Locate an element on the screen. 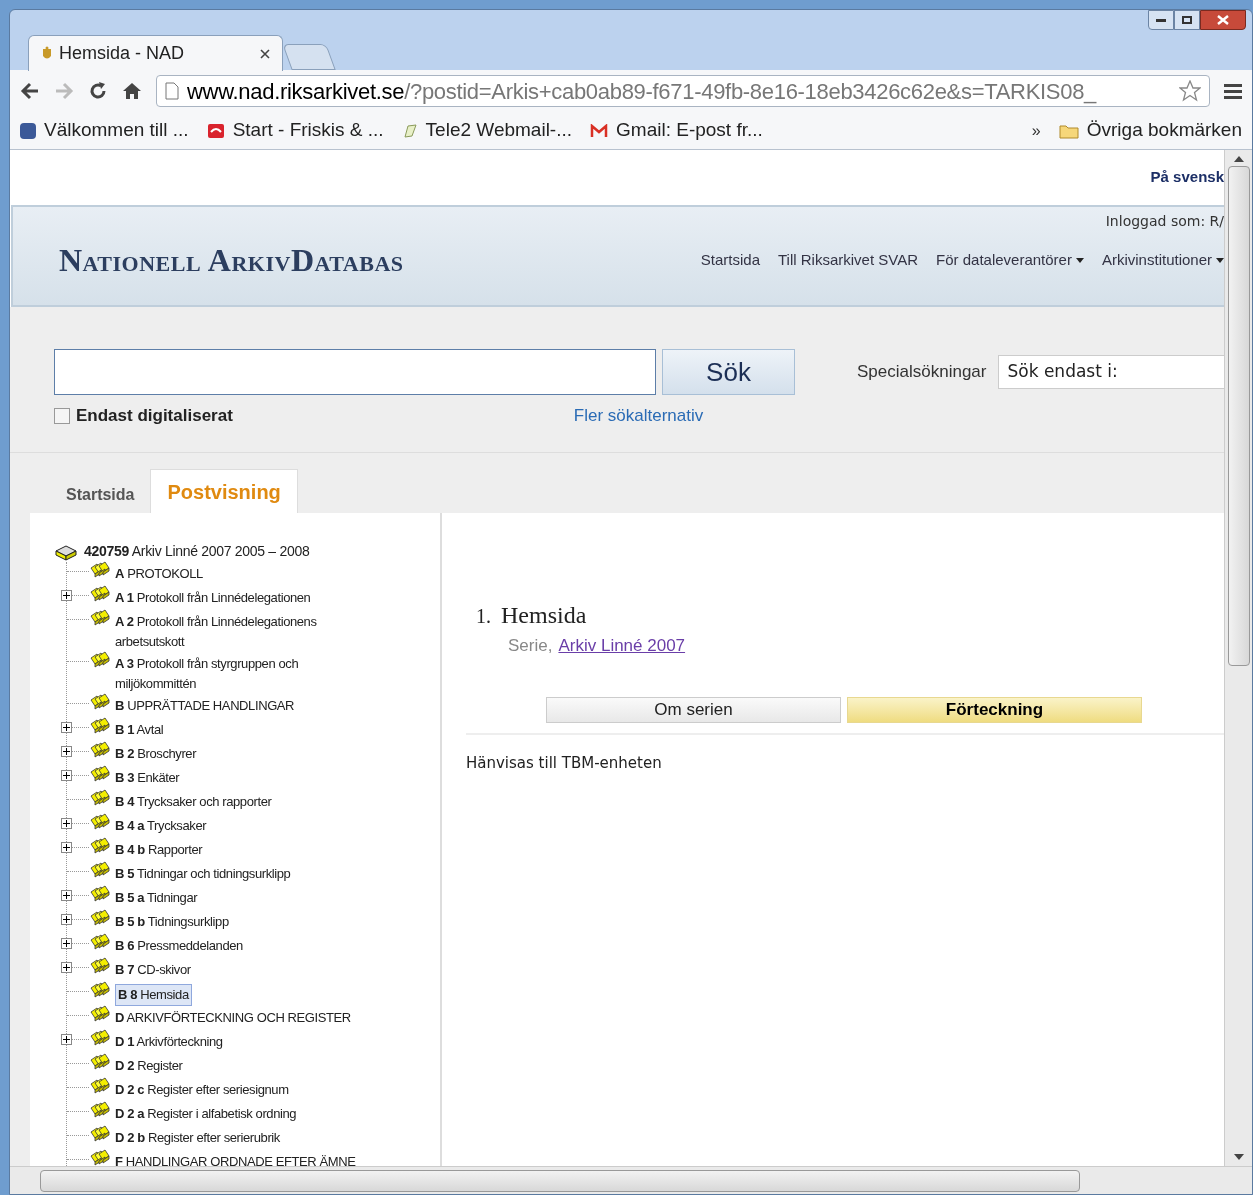 The height and width of the screenshot is (1195, 1253). home-icon is located at coordinates (132, 91).